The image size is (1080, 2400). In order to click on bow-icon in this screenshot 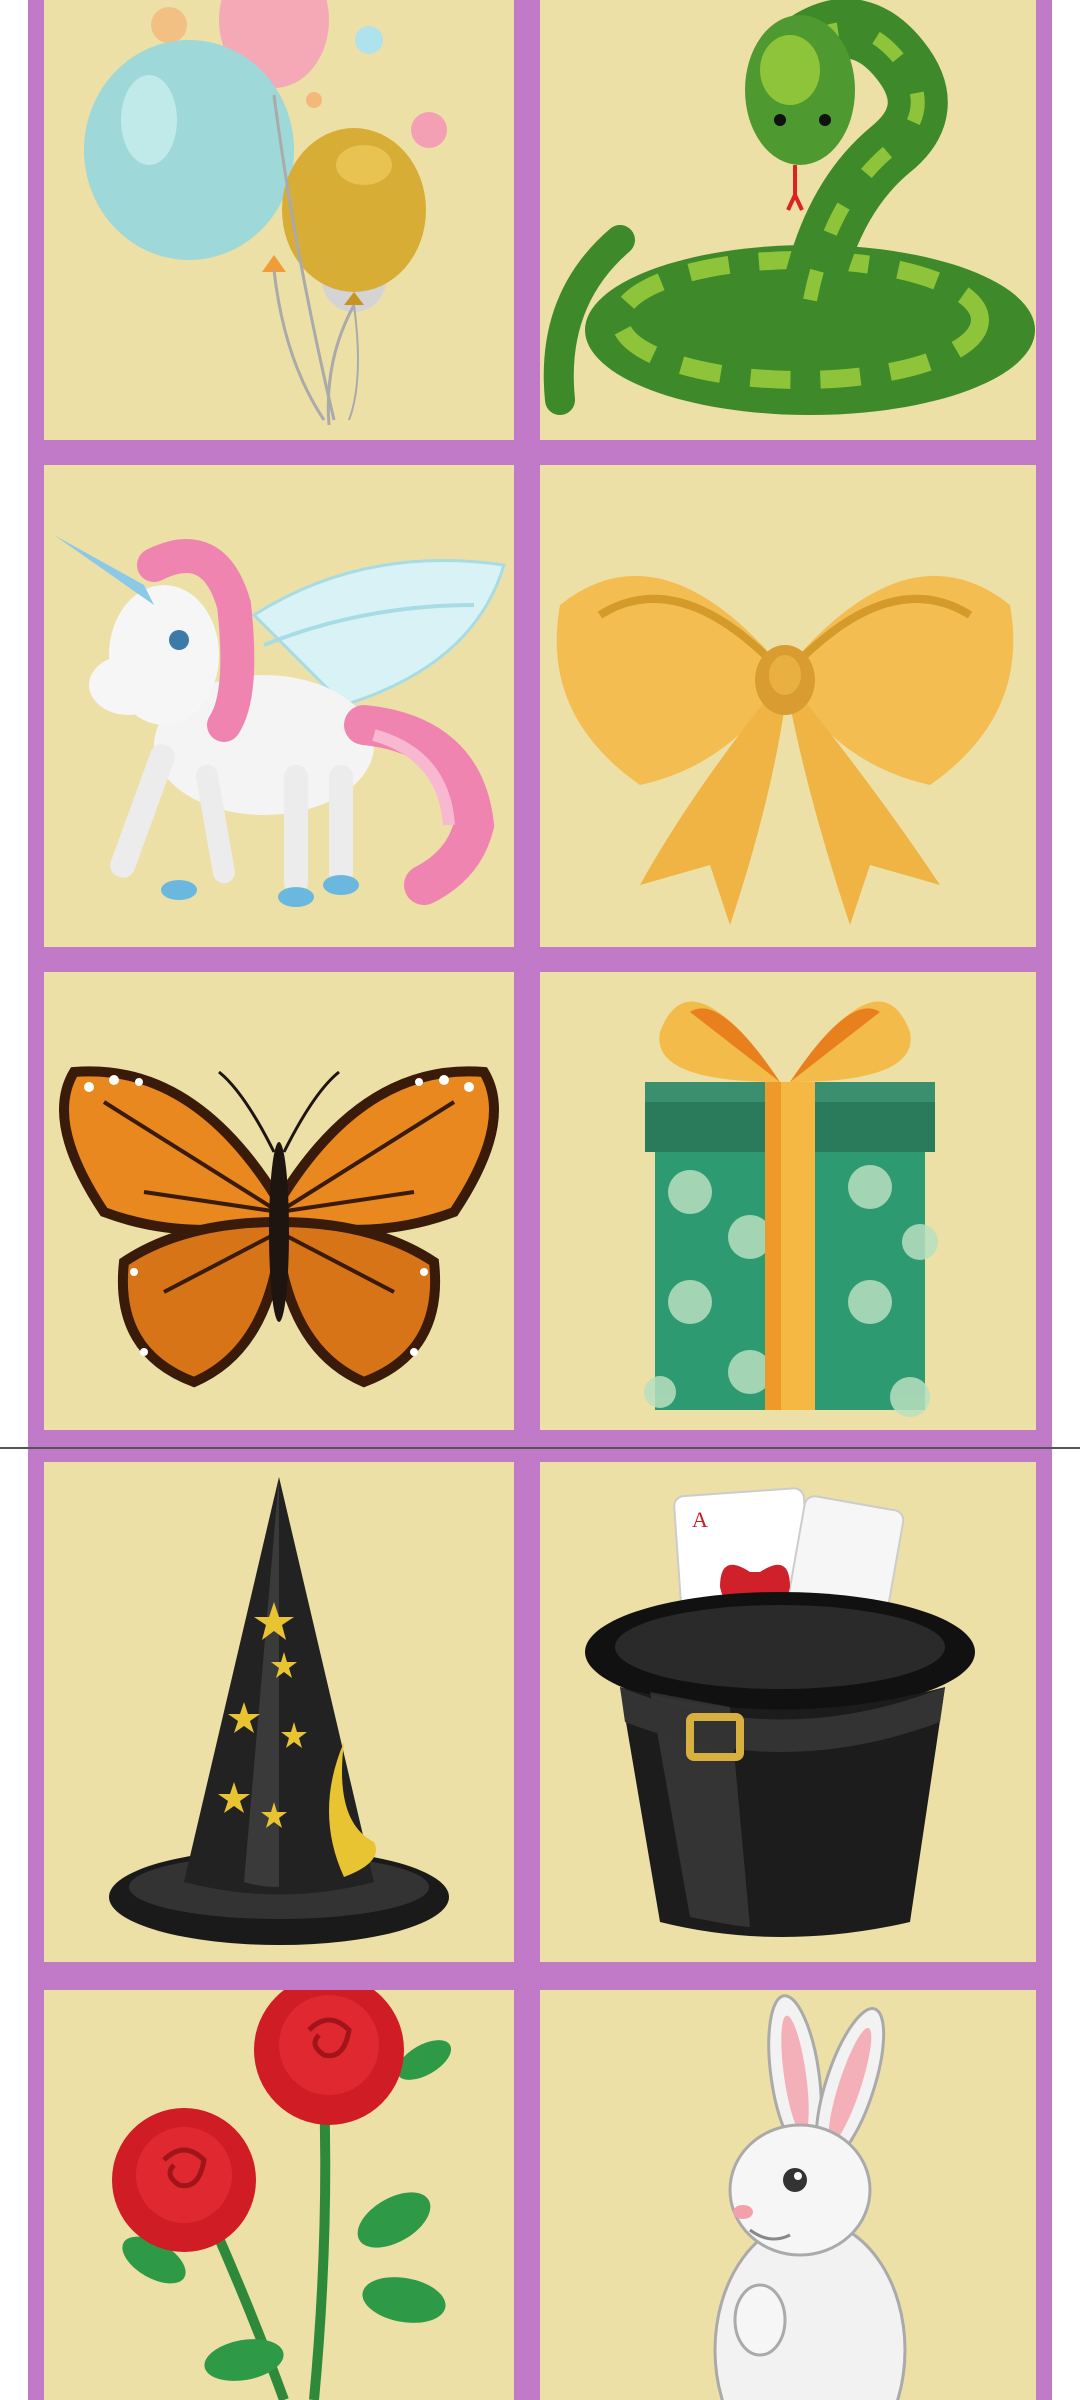, I will do `click(785, 750)`.